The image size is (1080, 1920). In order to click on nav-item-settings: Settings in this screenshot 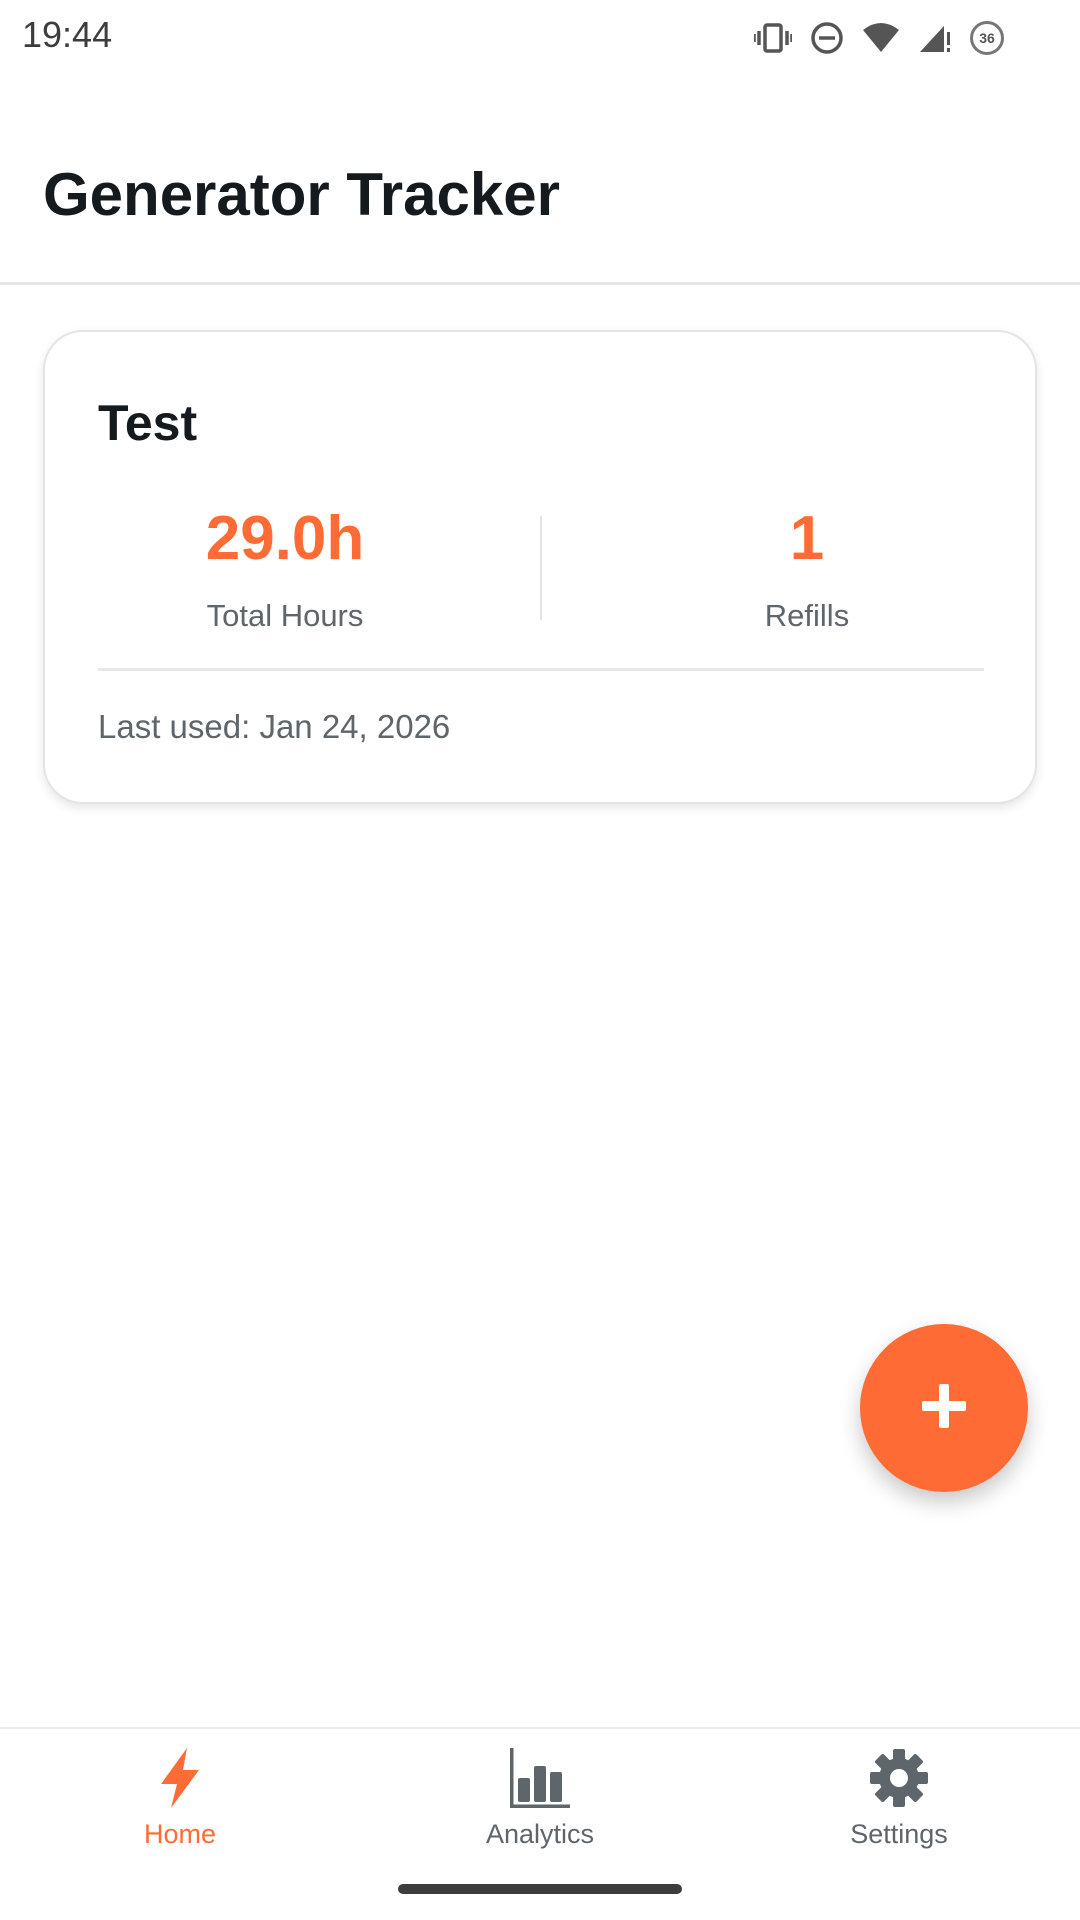, I will do `click(899, 1796)`.